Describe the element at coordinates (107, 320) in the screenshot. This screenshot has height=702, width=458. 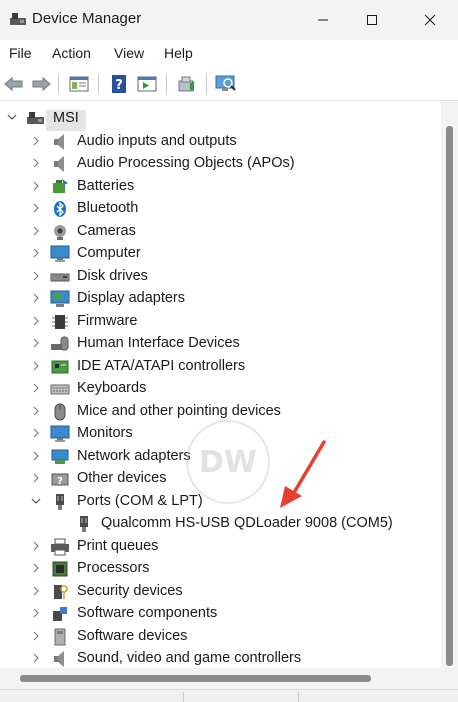
I see `tree-item-label: Firmware` at that location.